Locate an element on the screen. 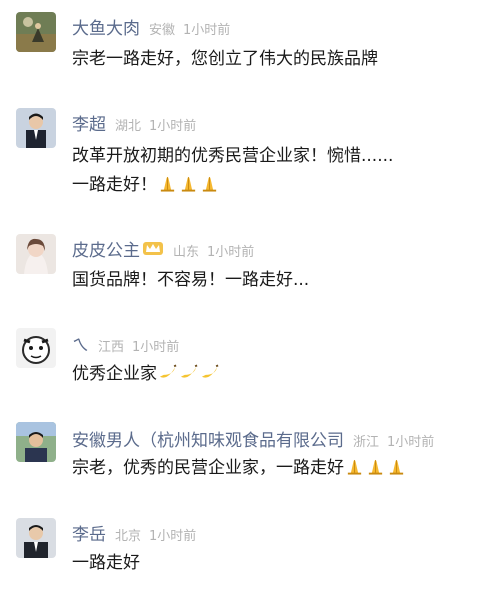 This screenshot has width=494, height=590. username: 大鱼大肉 is located at coordinates (106, 26).